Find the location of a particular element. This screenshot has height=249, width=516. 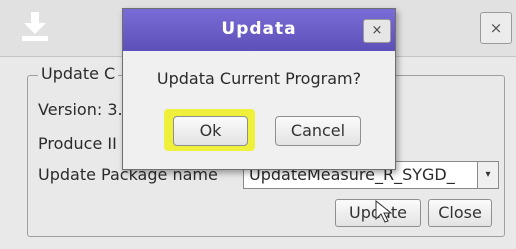

main-close-button: × is located at coordinates (496, 28).